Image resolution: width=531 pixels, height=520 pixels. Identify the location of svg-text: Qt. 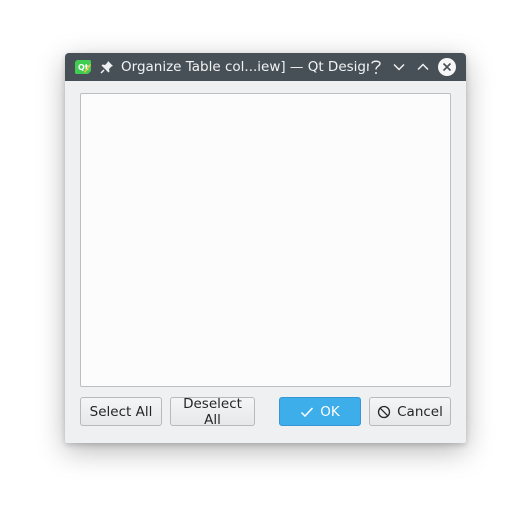
(83, 67).